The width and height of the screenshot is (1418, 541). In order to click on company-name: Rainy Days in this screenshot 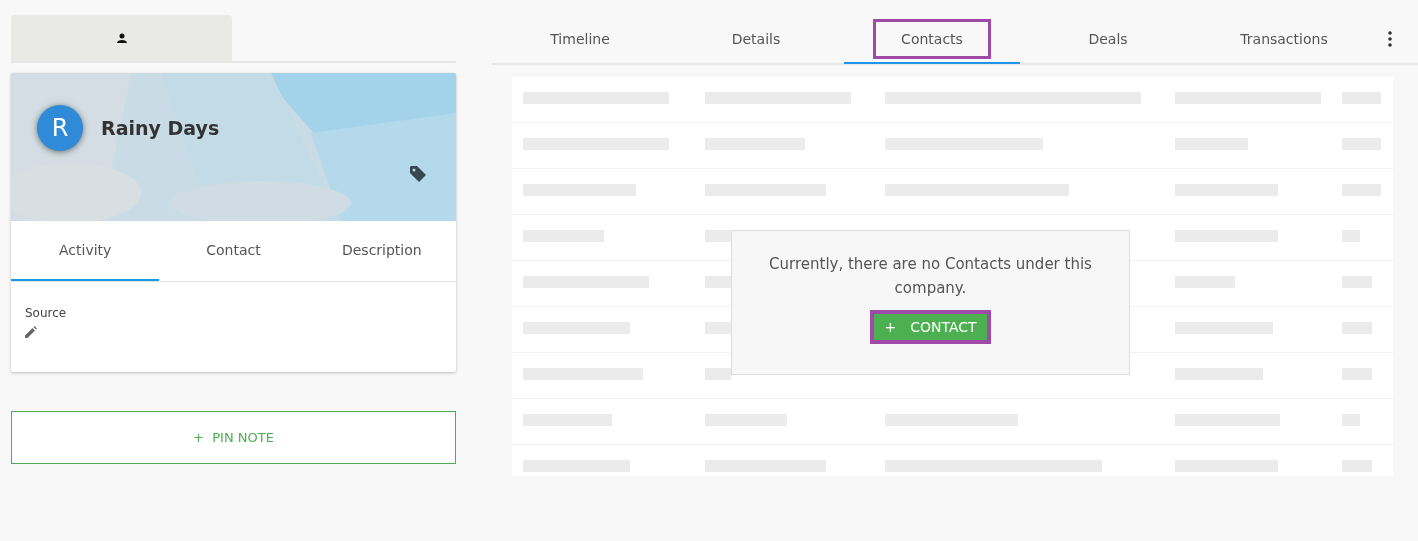, I will do `click(160, 128)`.